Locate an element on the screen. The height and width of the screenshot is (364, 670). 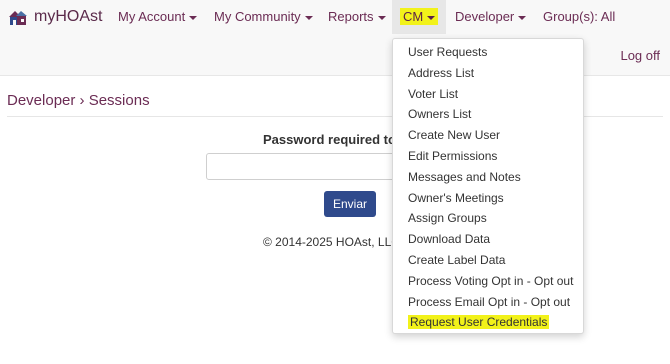
nav-reports: Reports is located at coordinates (357, 17).